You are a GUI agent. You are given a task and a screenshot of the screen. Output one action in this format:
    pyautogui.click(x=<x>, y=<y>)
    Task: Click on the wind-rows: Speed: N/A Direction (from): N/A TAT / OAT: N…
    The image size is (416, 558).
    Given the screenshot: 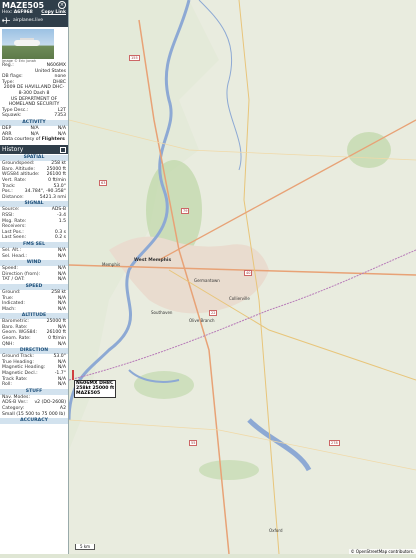 What is the action you would take?
    pyautogui.click(x=34, y=274)
    